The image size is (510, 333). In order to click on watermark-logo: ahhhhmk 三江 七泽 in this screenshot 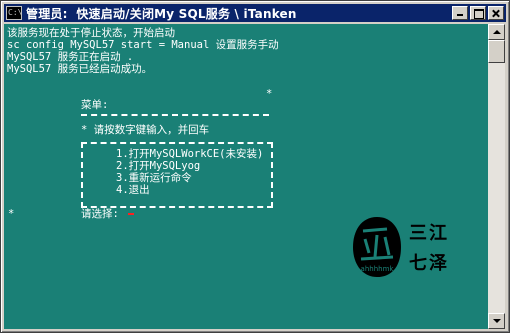, I will do `click(417, 253)`.